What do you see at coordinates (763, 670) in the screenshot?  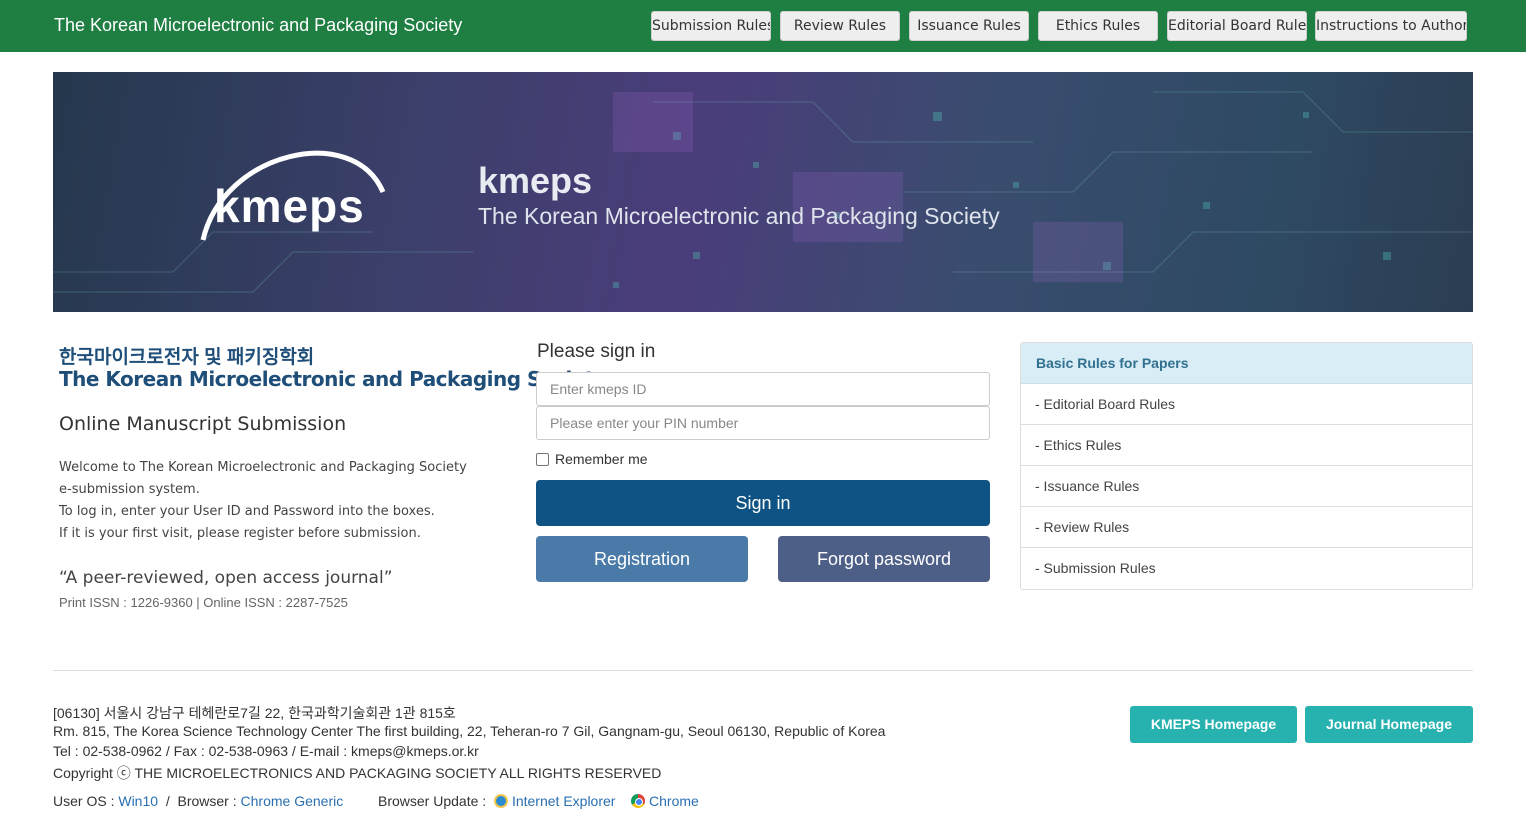 I see `footer-divider` at bounding box center [763, 670].